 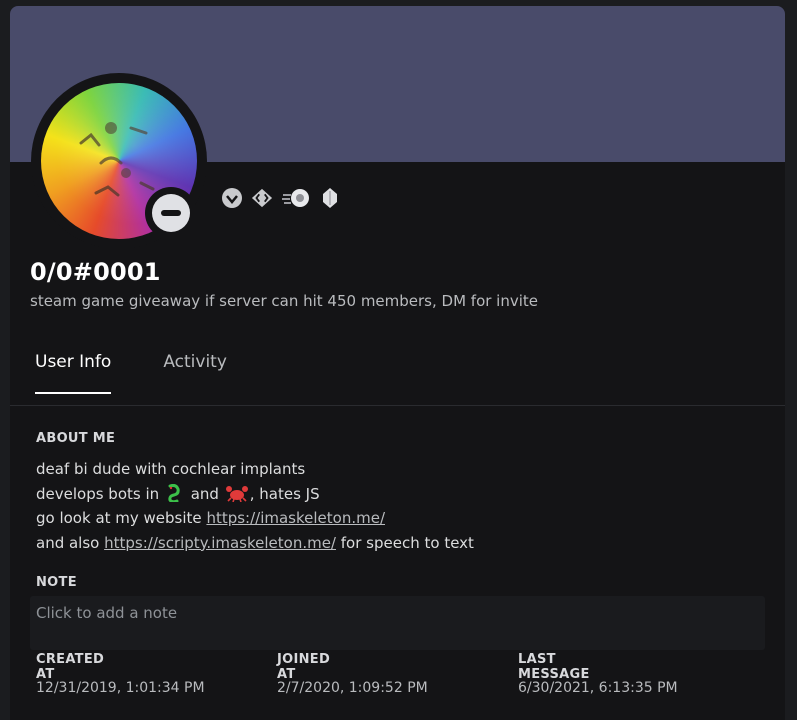 What do you see at coordinates (68, 542) in the screenshot?
I see `about-text: and also` at bounding box center [68, 542].